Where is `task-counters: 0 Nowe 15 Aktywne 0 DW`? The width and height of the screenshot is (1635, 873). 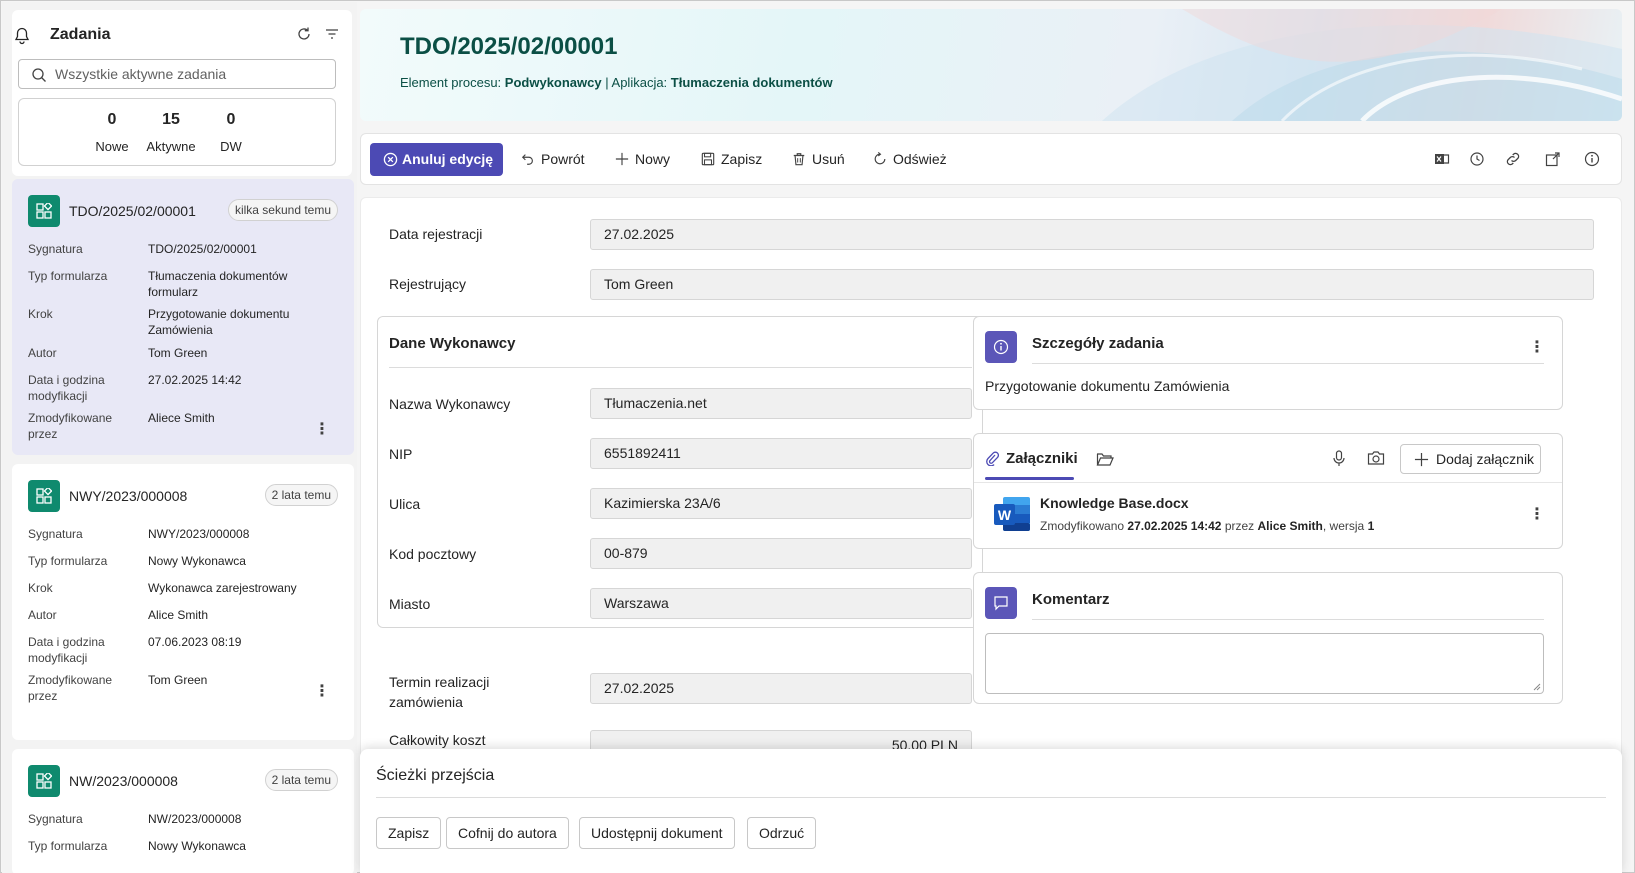
task-counters: 0 Nowe 15 Aktywne 0 DW is located at coordinates (177, 132).